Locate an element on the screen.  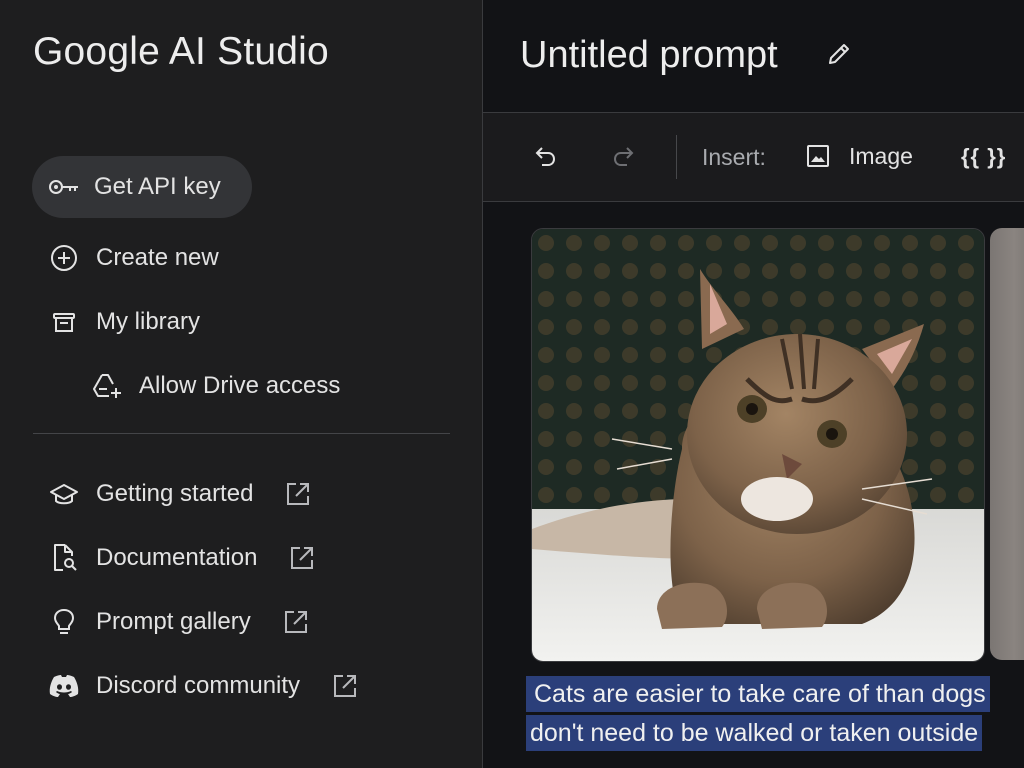
prompt-gallery-link: Prompt gallery is located at coordinates (178, 622).